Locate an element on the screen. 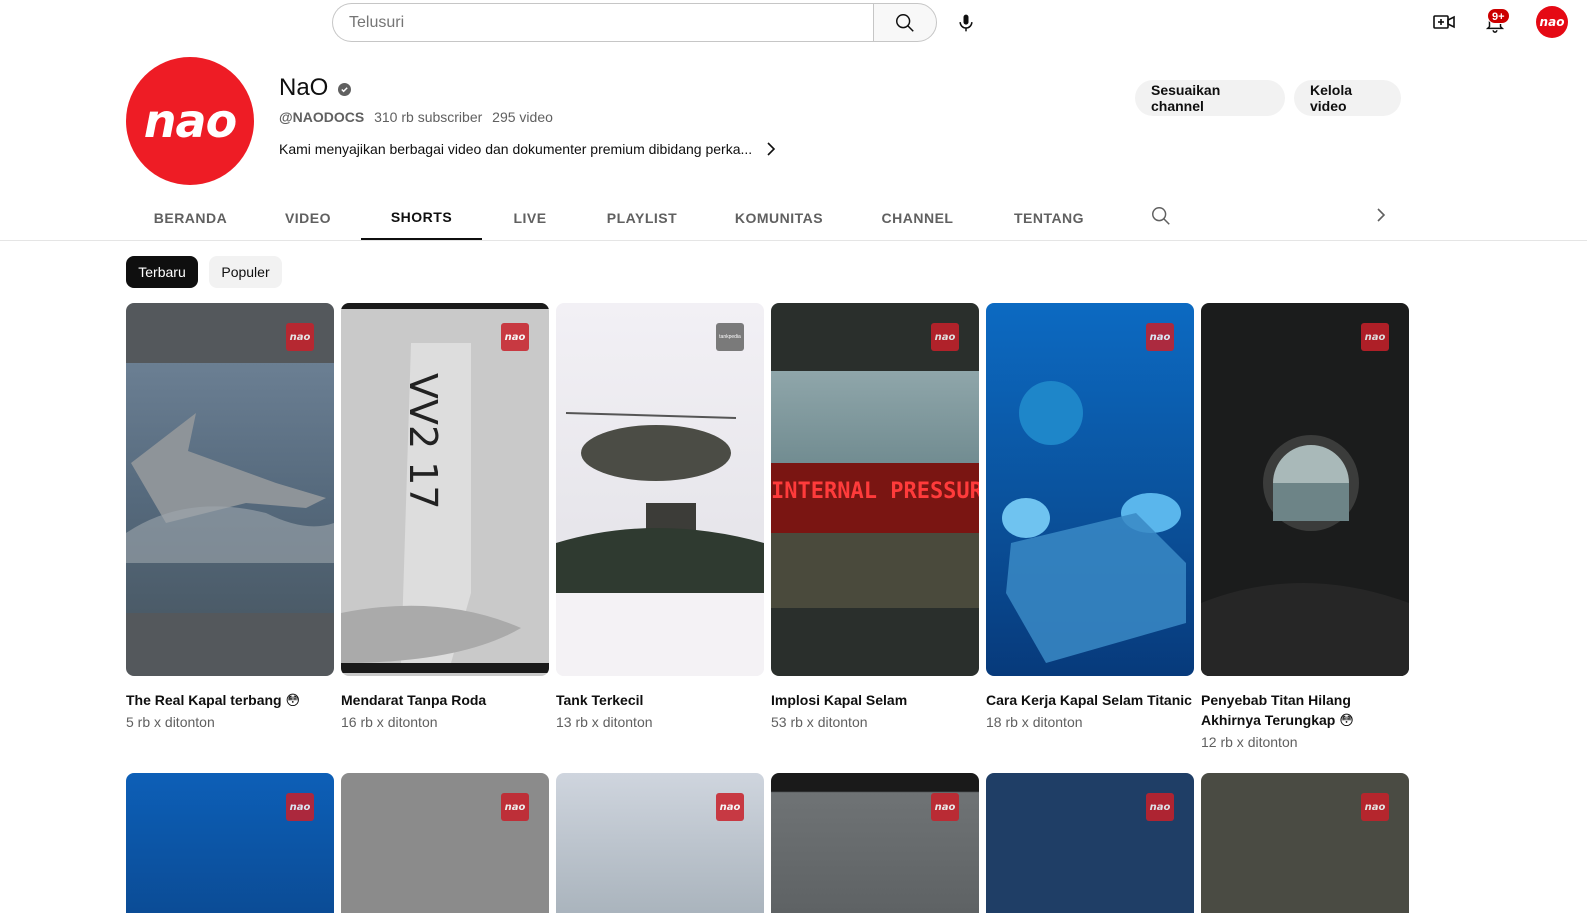 The image size is (1587, 913). customize-channel-button: Sesuaikan channel is located at coordinates (1210, 98).